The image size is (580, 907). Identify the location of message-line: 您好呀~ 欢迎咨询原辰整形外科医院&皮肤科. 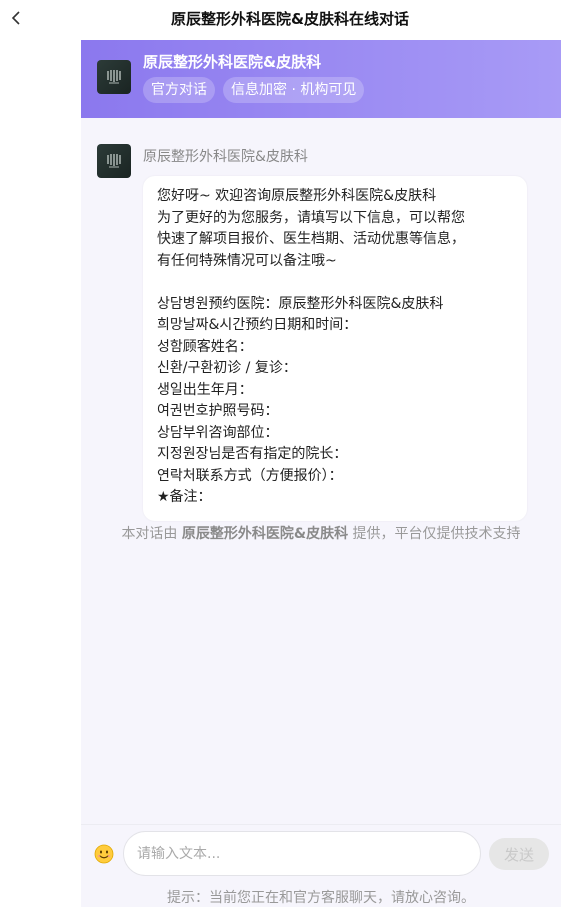
(297, 196).